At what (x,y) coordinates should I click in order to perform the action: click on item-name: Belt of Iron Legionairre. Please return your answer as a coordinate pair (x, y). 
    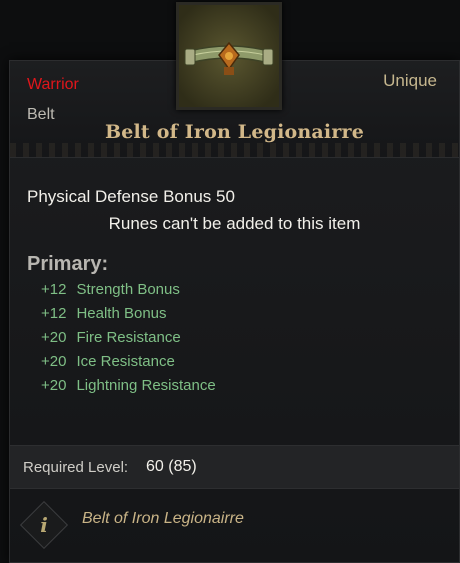
    Looking at the image, I should click on (234, 132).